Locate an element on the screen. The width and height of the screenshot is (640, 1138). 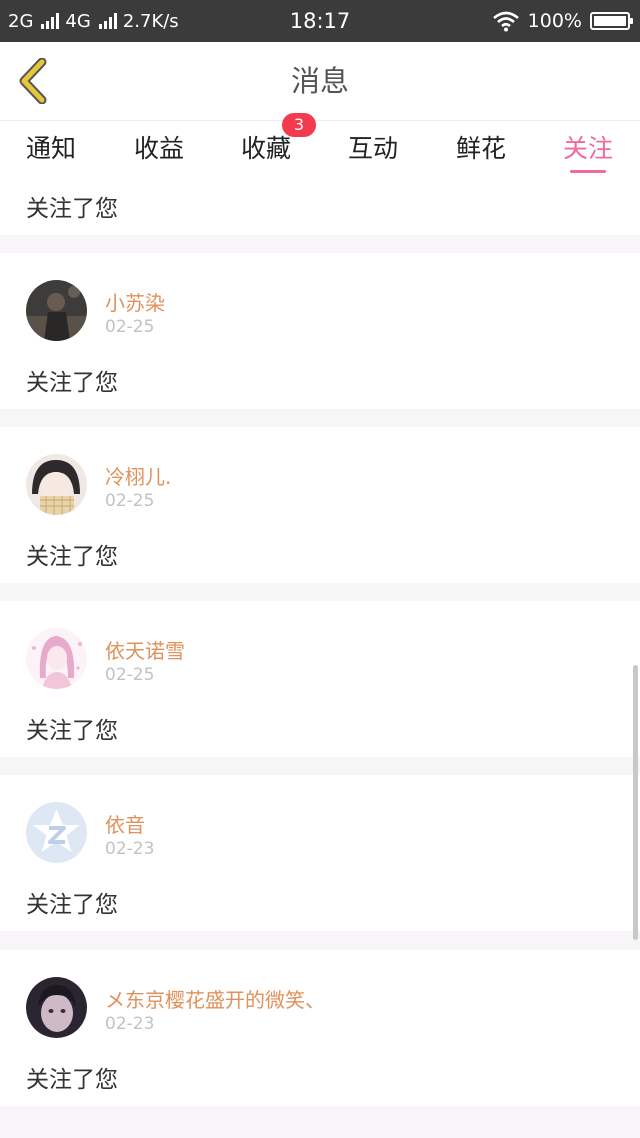
battery-icon is located at coordinates (611, 21).